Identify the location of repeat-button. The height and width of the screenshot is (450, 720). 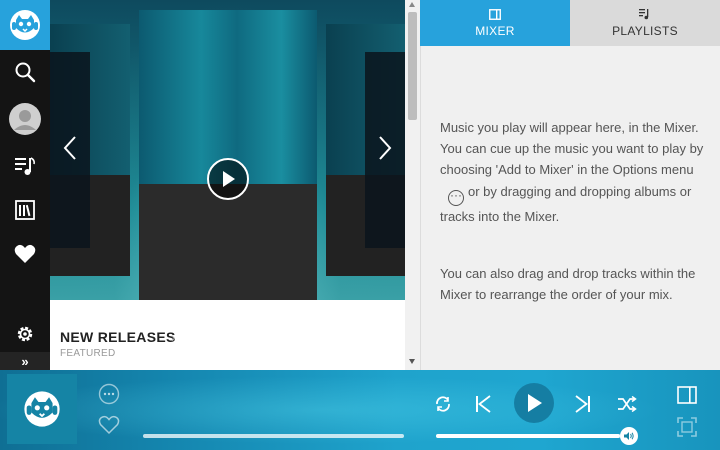
(443, 404).